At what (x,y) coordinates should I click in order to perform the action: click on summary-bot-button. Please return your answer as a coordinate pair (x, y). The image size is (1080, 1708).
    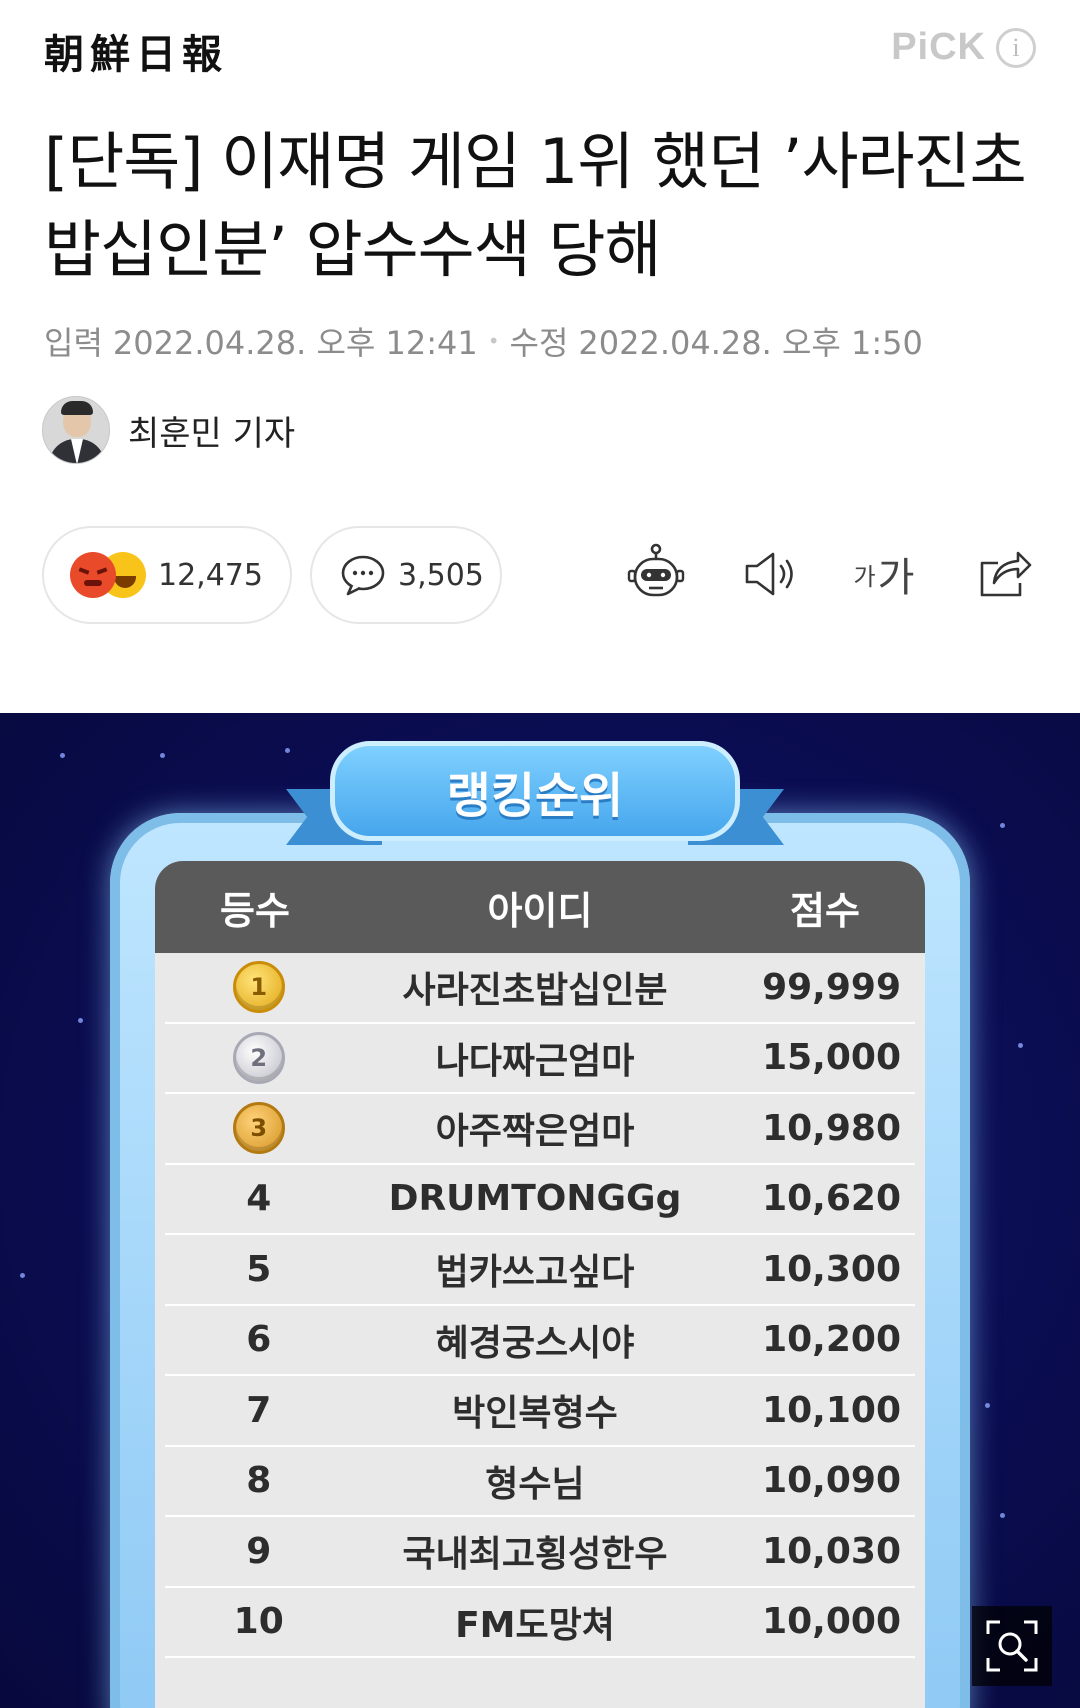
    Looking at the image, I should click on (656, 574).